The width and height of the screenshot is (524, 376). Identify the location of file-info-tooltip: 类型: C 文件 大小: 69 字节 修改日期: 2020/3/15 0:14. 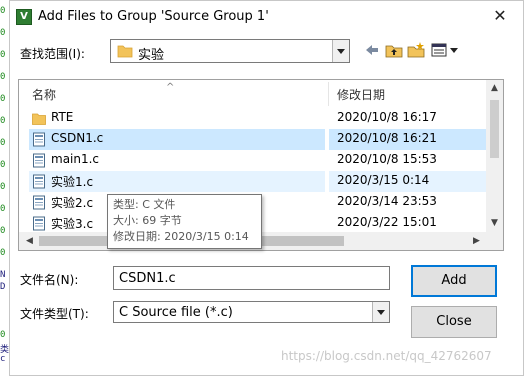
(184, 221).